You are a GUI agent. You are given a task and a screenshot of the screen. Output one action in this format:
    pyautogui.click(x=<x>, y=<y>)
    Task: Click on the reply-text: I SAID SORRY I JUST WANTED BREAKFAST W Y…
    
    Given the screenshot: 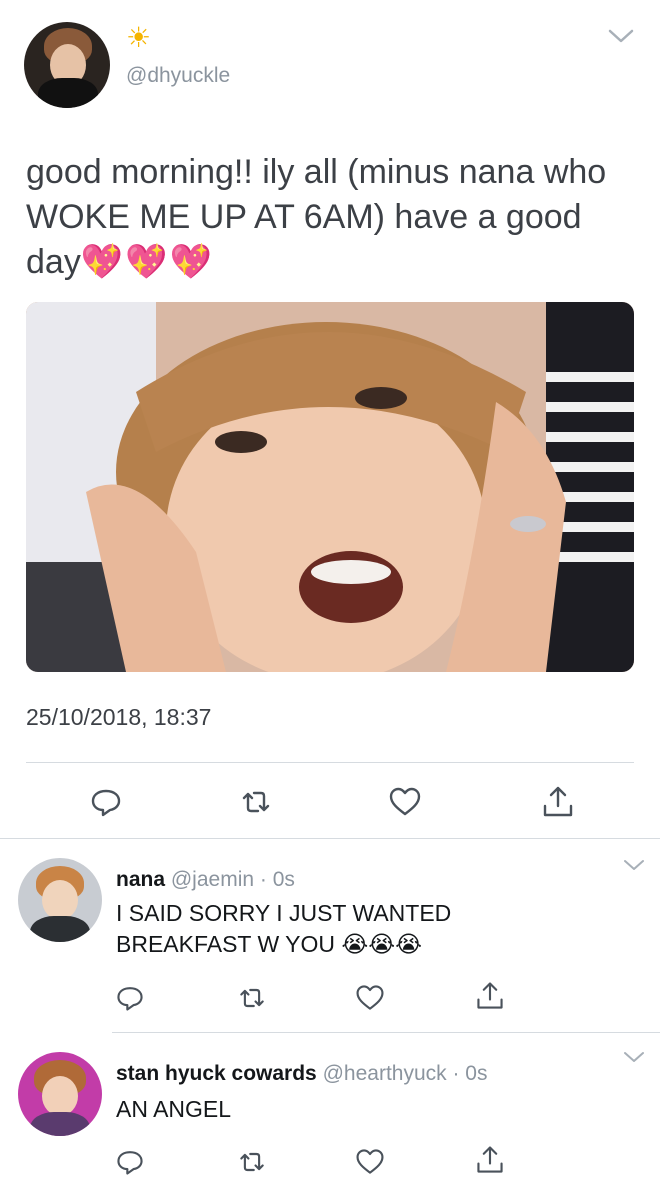 What is the action you would take?
    pyautogui.click(x=316, y=929)
    